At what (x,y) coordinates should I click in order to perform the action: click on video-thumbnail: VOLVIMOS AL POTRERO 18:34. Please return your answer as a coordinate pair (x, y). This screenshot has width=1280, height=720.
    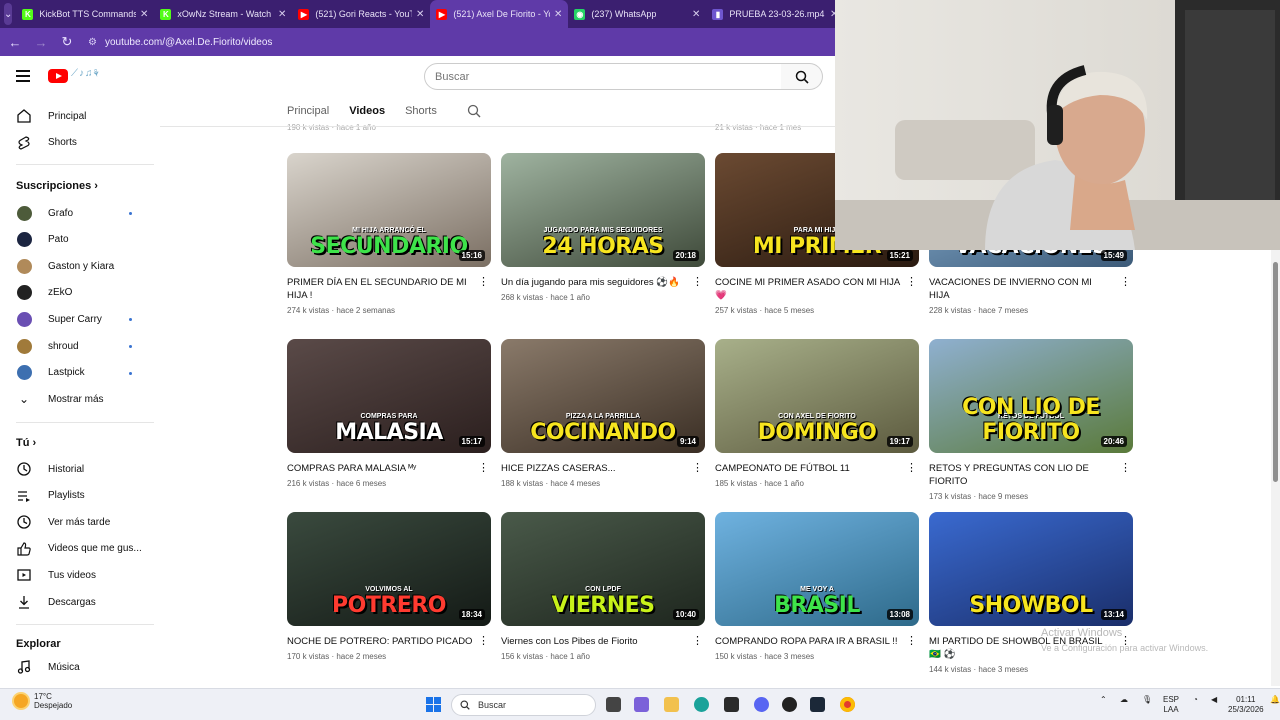
    Looking at the image, I should click on (389, 569).